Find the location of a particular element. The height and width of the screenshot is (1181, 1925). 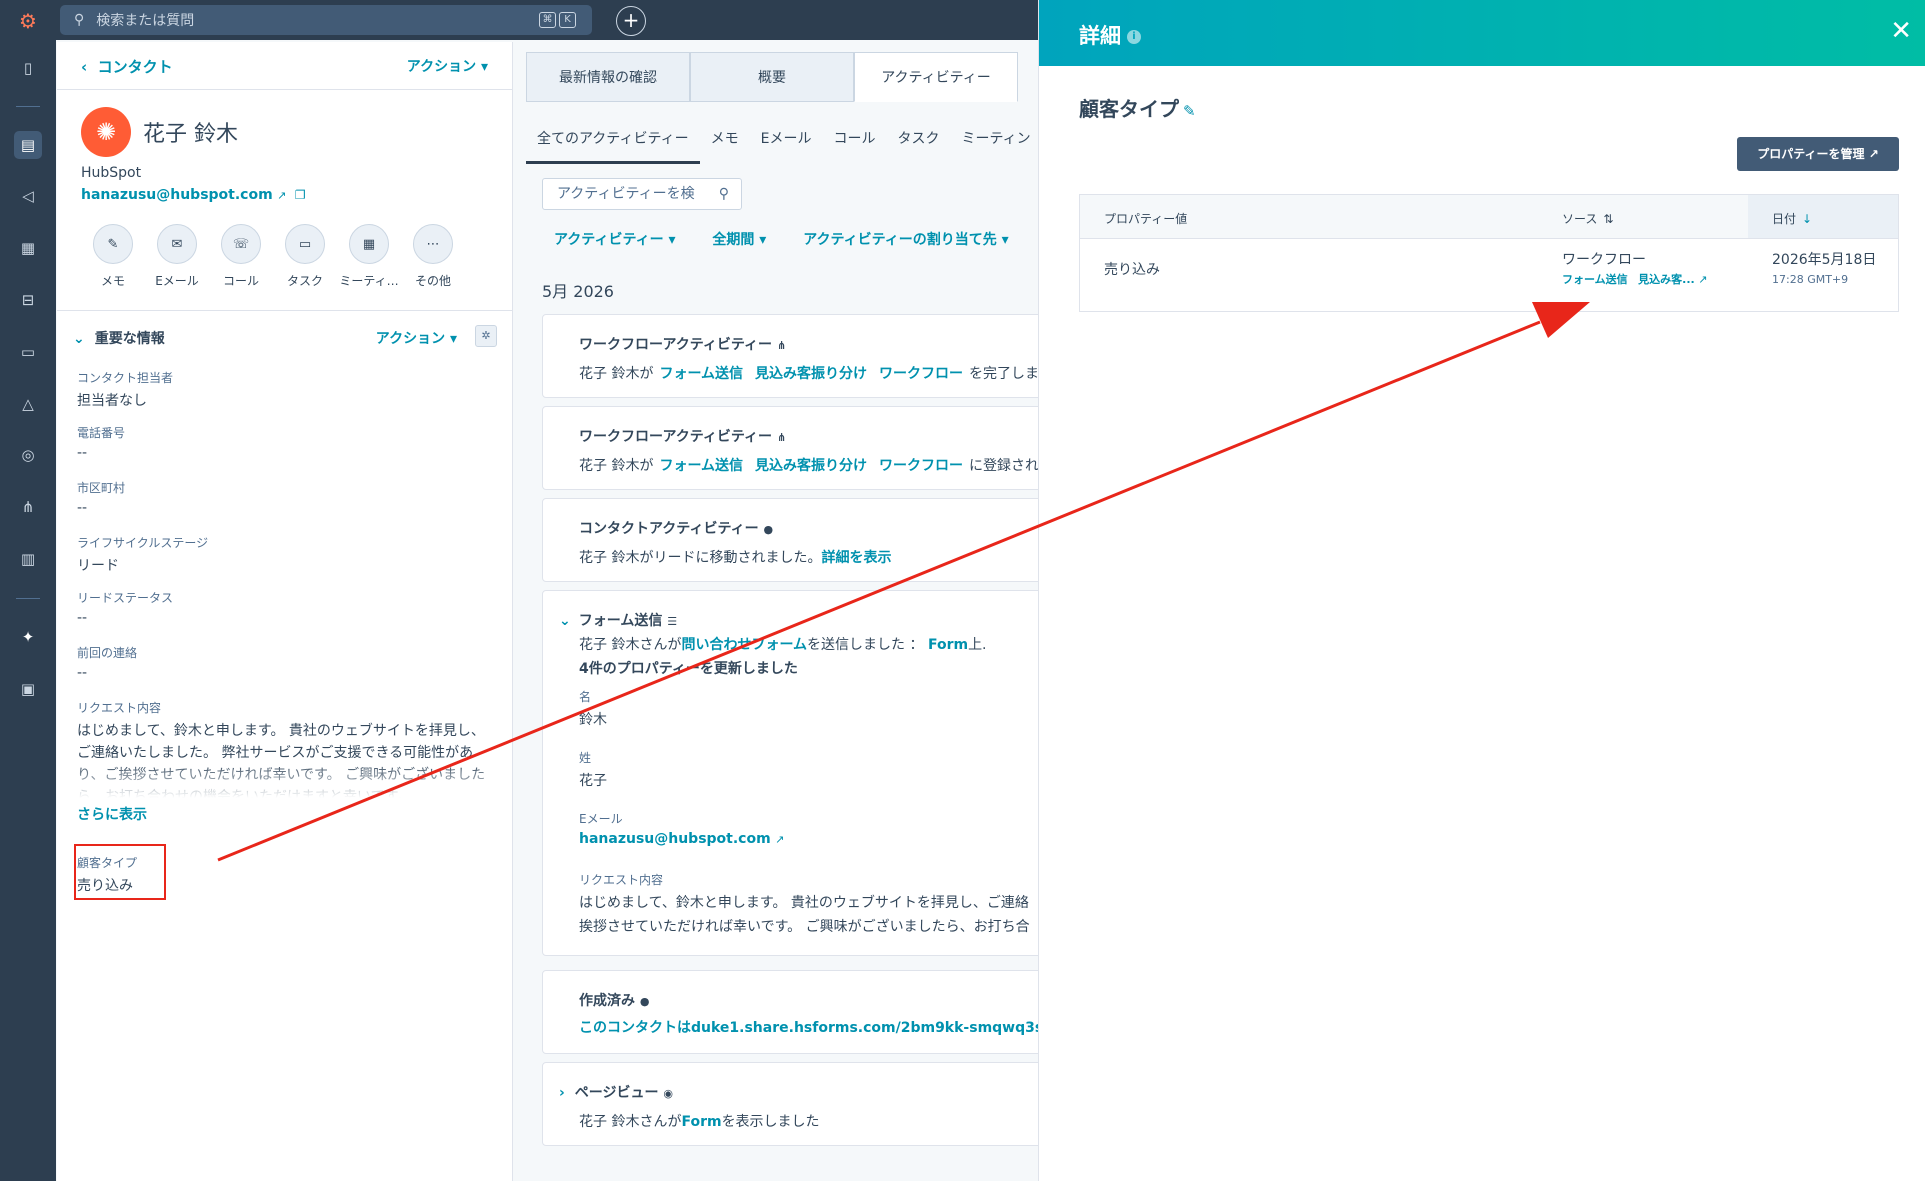

service-icon: △ is located at coordinates (28, 404).